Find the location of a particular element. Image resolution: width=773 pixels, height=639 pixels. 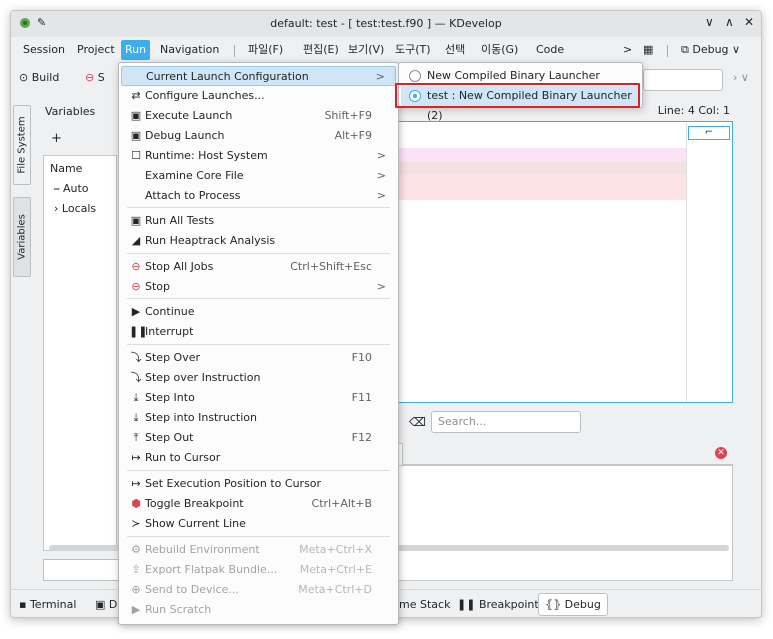

menu-session: Session is located at coordinates (44, 50).